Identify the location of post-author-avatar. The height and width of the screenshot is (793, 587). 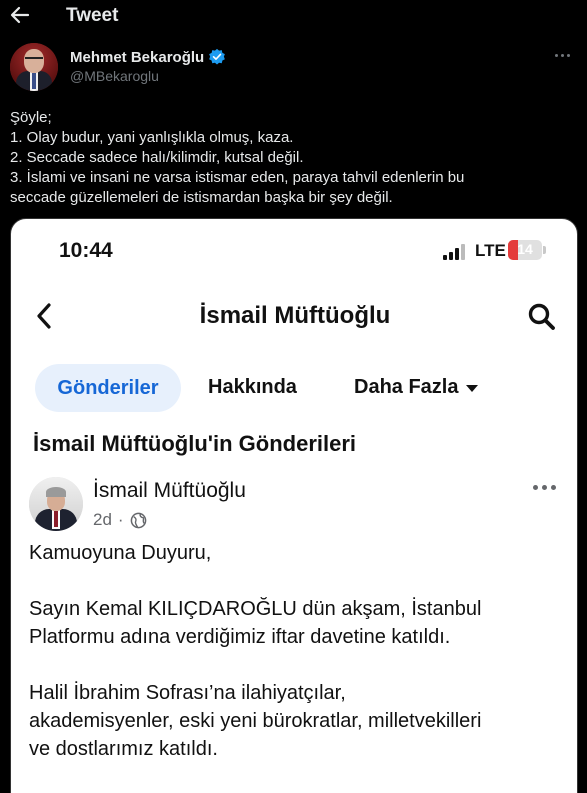
(56, 504).